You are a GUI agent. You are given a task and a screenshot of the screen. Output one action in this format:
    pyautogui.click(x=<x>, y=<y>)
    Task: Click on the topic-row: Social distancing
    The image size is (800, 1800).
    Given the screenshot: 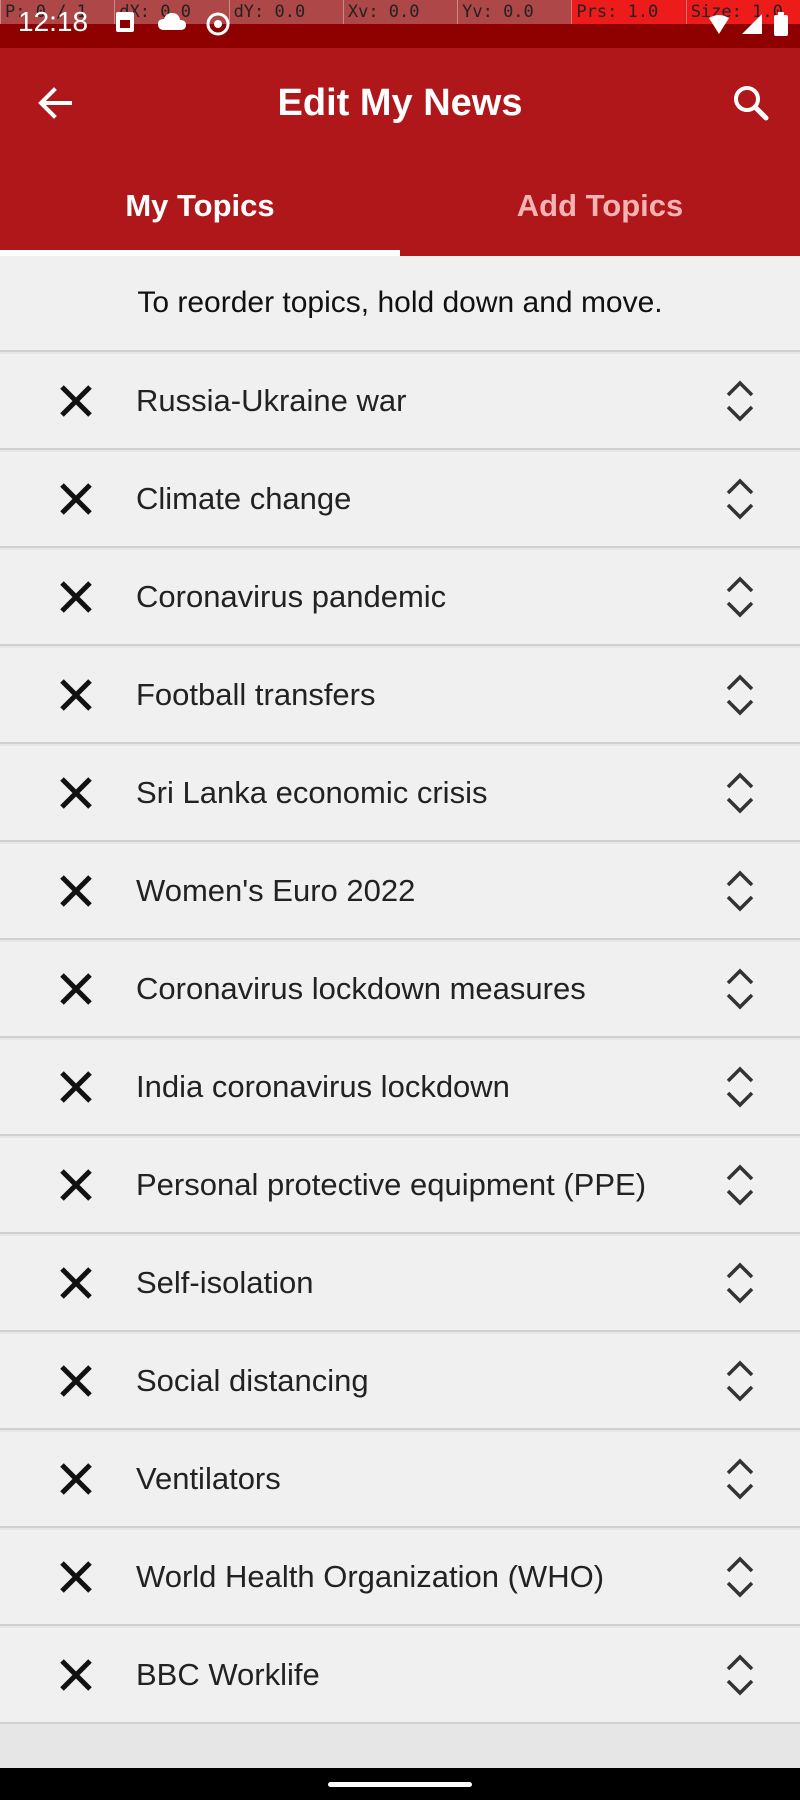 What is the action you would take?
    pyautogui.click(x=400, y=1382)
    